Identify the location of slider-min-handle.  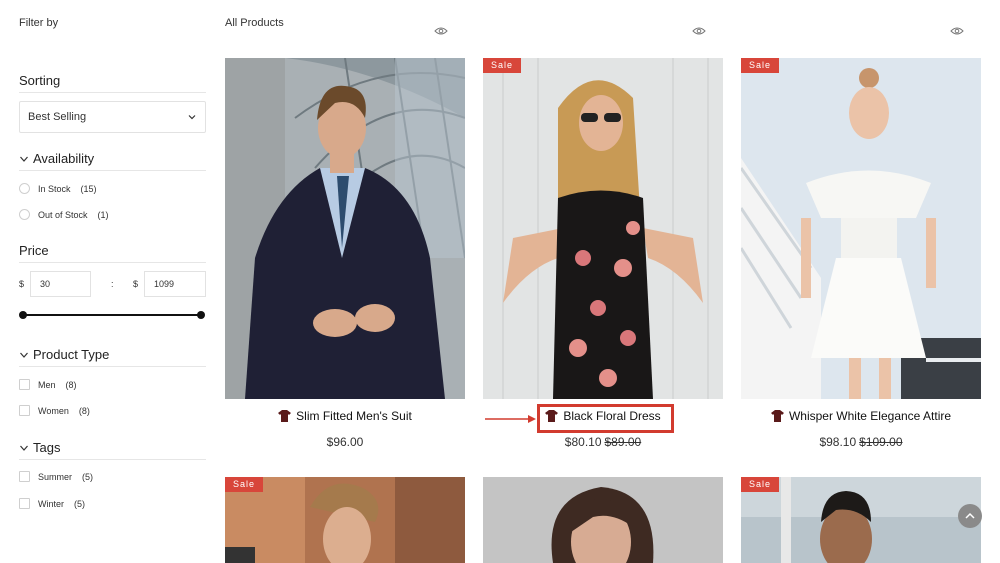
(23, 315).